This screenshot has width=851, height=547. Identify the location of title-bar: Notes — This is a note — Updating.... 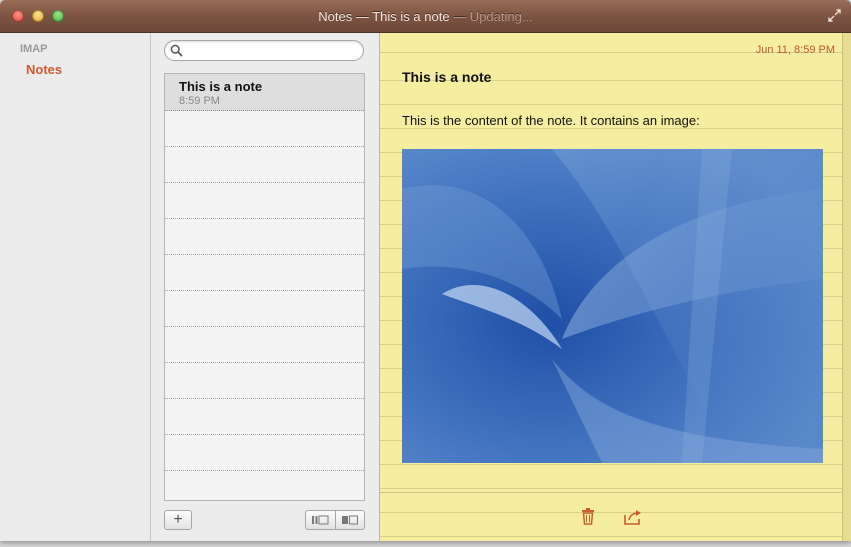
(425, 16).